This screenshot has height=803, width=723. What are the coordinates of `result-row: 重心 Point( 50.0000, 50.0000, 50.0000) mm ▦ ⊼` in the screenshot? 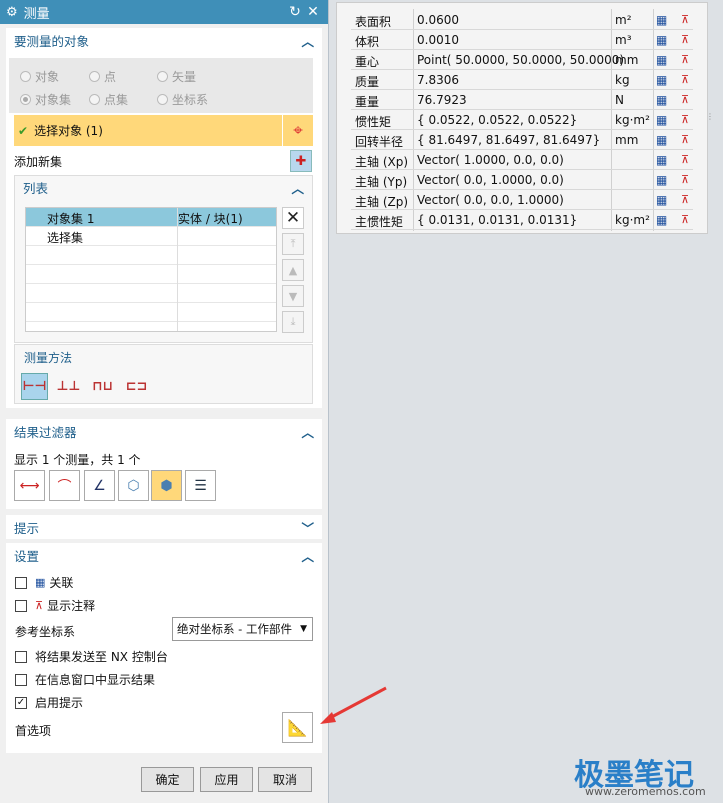 It's located at (522, 60).